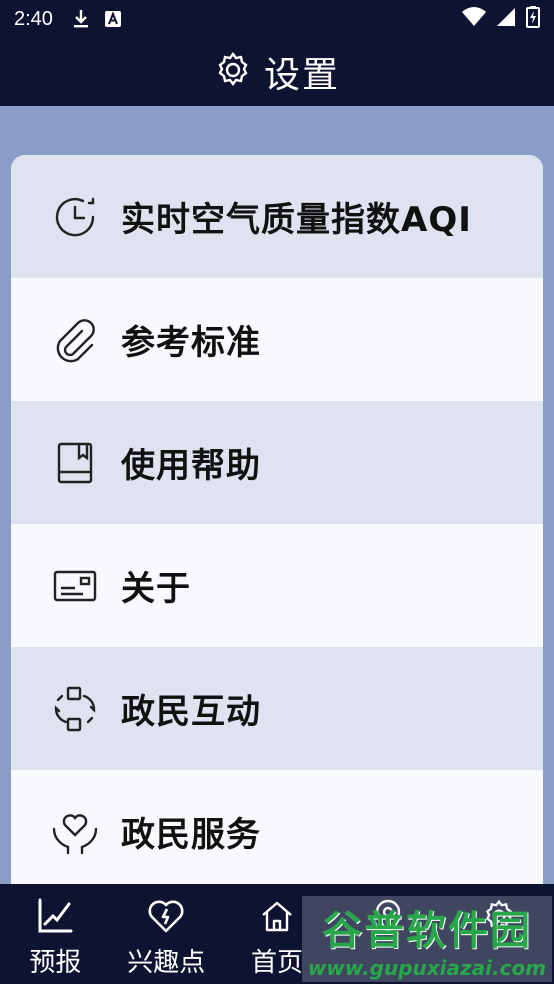 Image resolution: width=554 pixels, height=984 pixels. Describe the element at coordinates (166, 916) in the screenshot. I see `heart-icon` at that location.